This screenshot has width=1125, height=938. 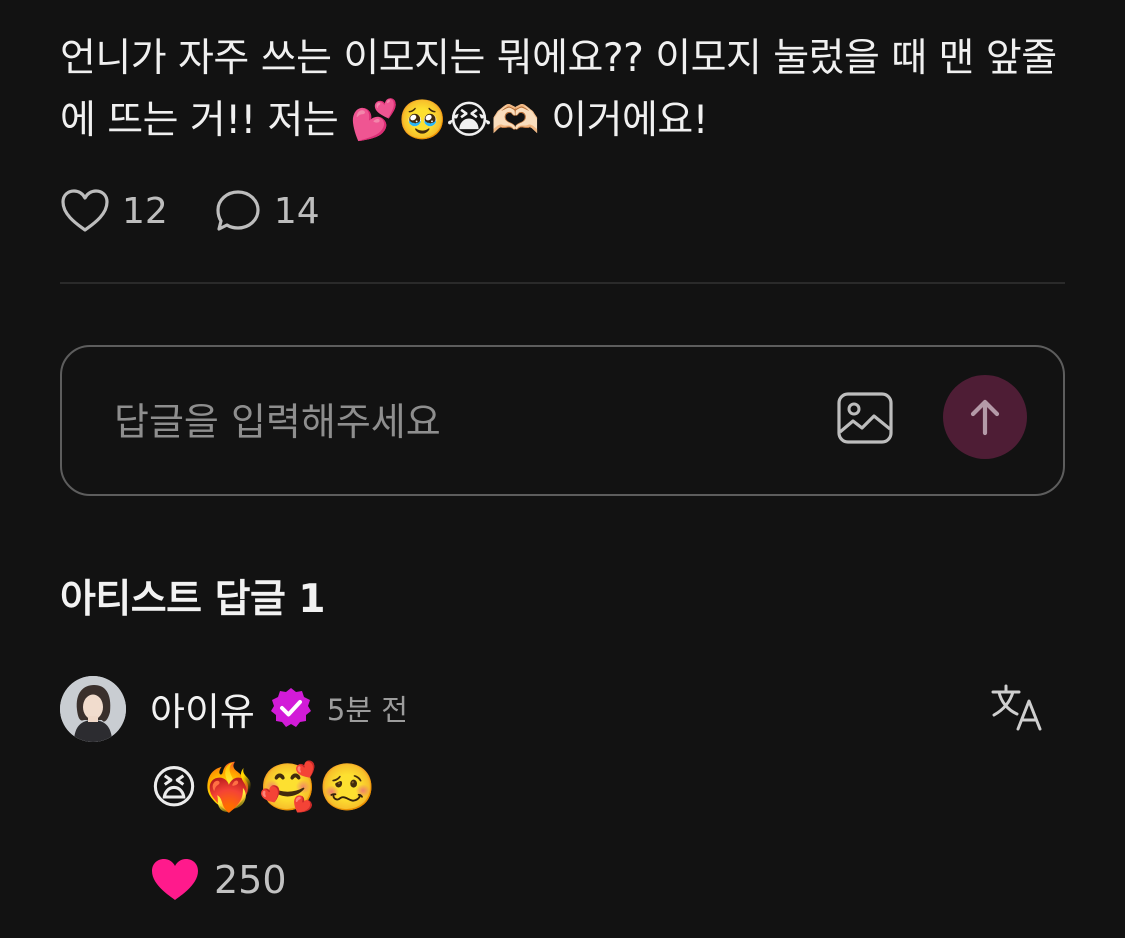 What do you see at coordinates (250, 880) in the screenshot?
I see `reply-like-count: 250` at bounding box center [250, 880].